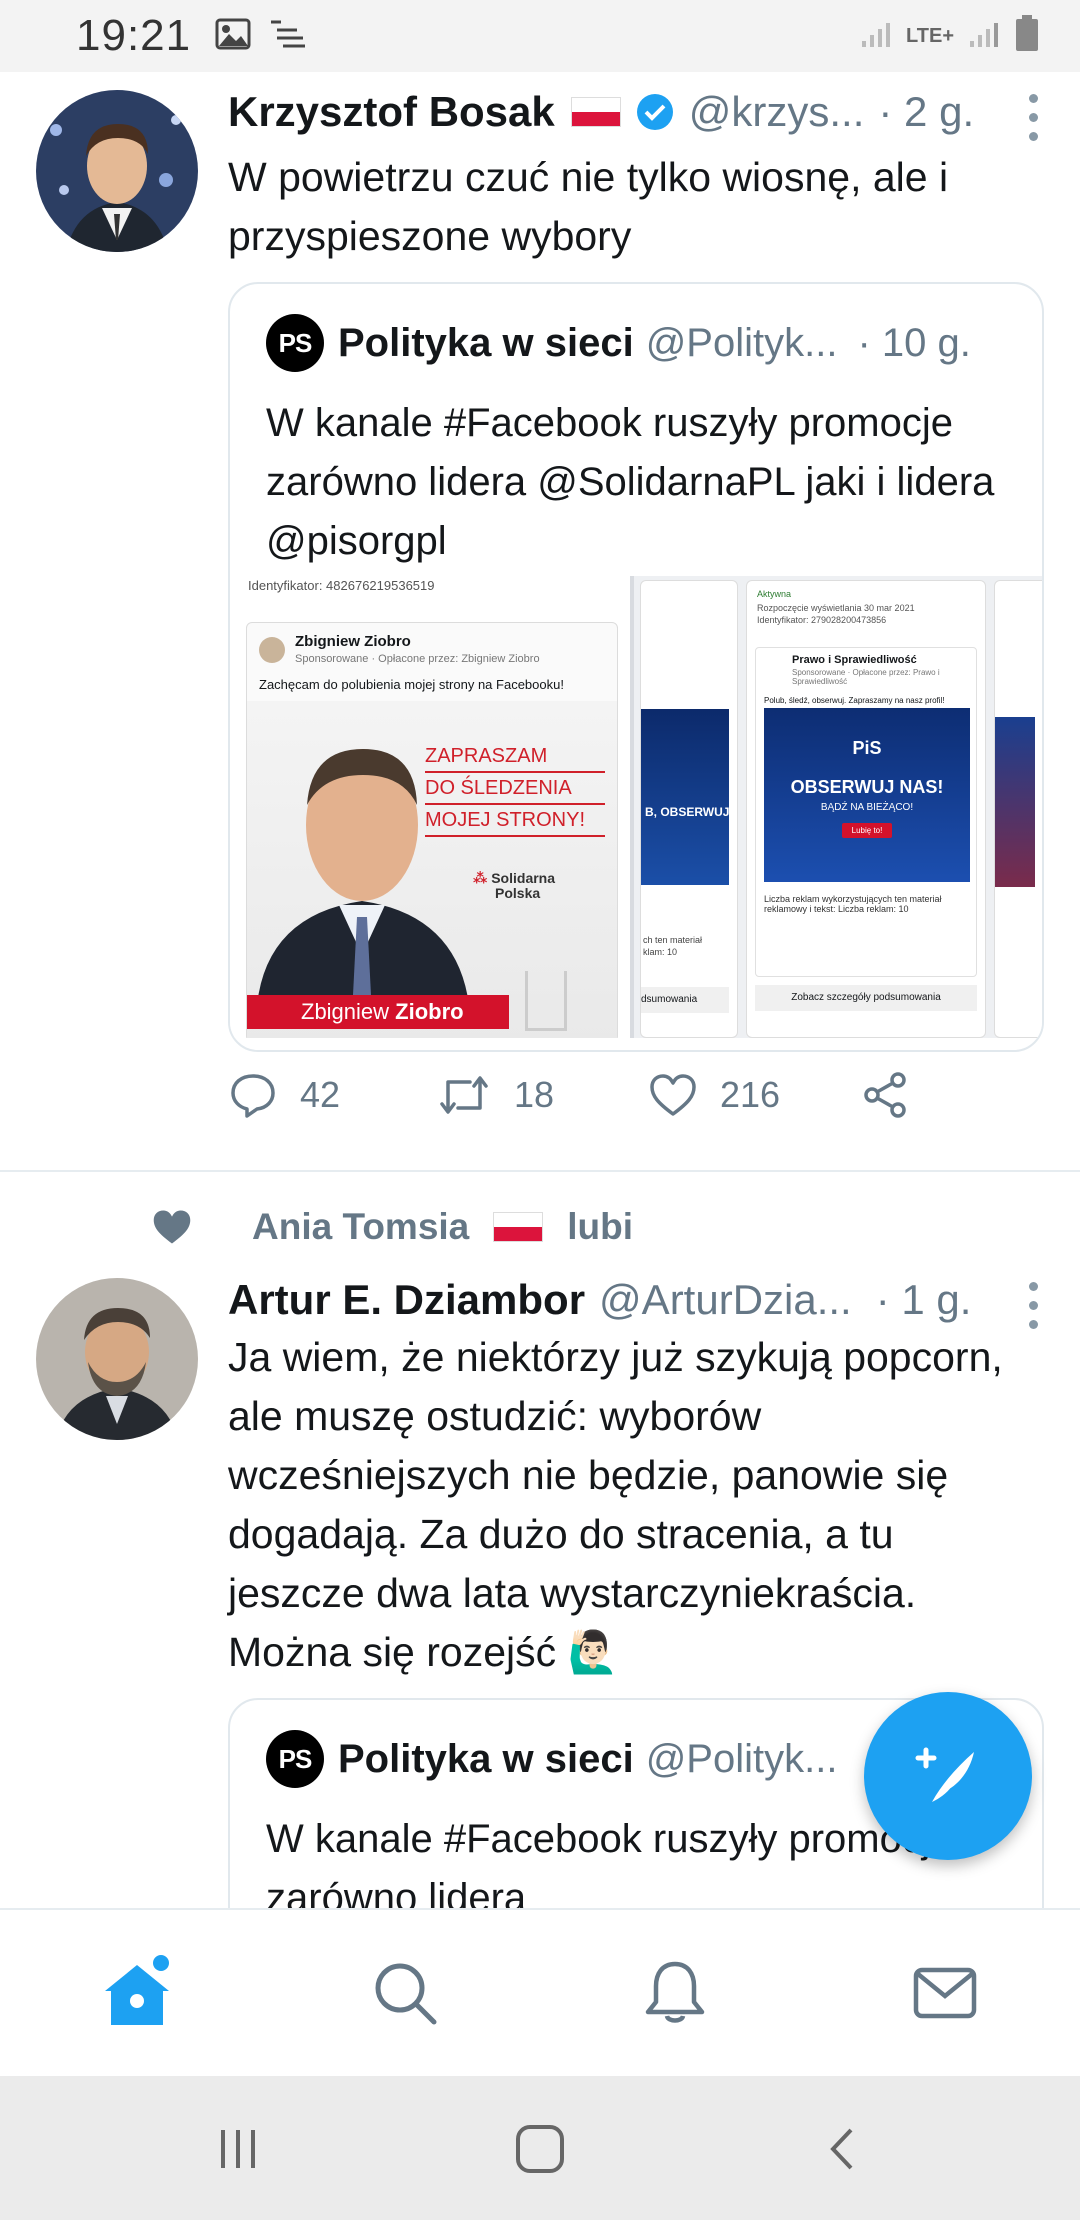  What do you see at coordinates (540, 1992) in the screenshot?
I see `bottom-navigation` at bounding box center [540, 1992].